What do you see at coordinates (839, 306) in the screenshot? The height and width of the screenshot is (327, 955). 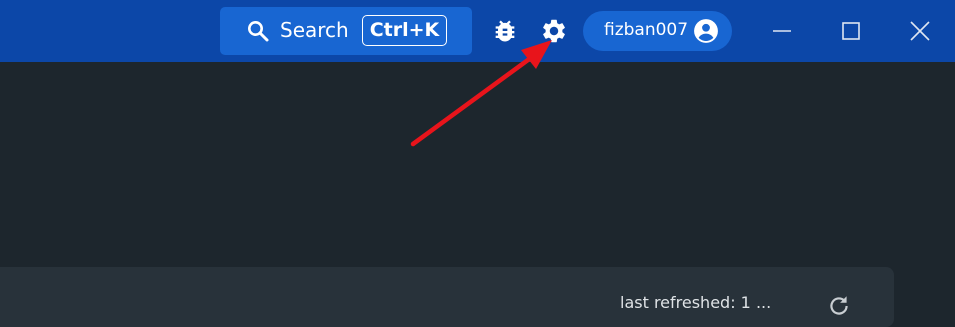 I see `refresh-icon` at bounding box center [839, 306].